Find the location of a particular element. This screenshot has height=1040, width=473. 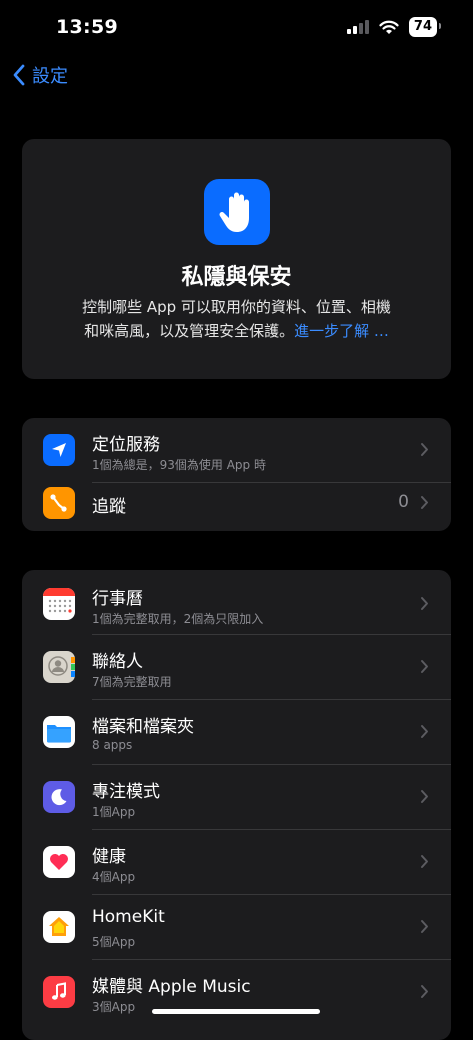

folder-icon is located at coordinates (59, 732).